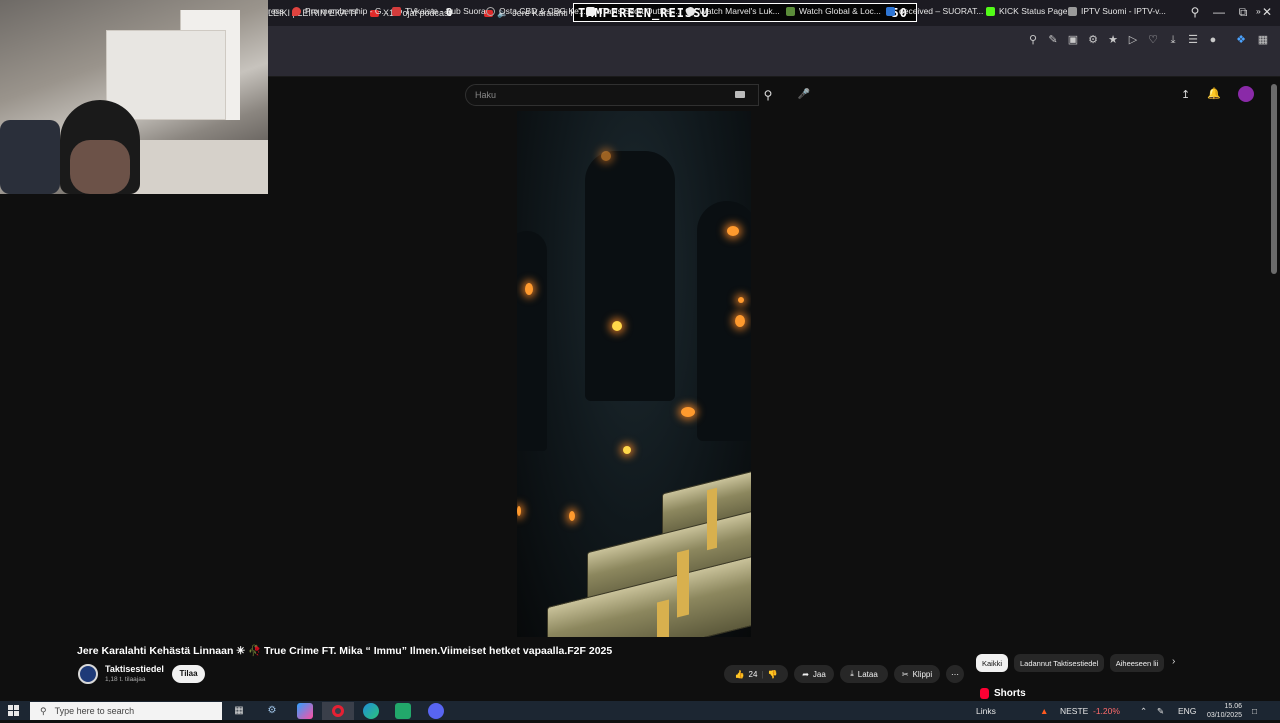  I want to click on opera-icon, so click(338, 711).